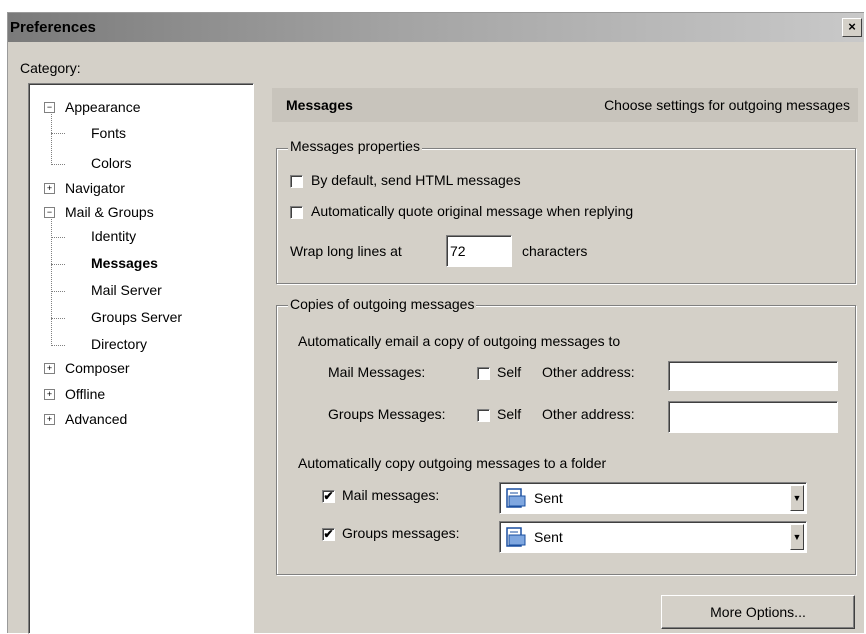 Image resolution: width=866 pixels, height=634 pixels. What do you see at coordinates (387, 414) in the screenshot?
I see `groups-messages-label: Groups Messages:` at bounding box center [387, 414].